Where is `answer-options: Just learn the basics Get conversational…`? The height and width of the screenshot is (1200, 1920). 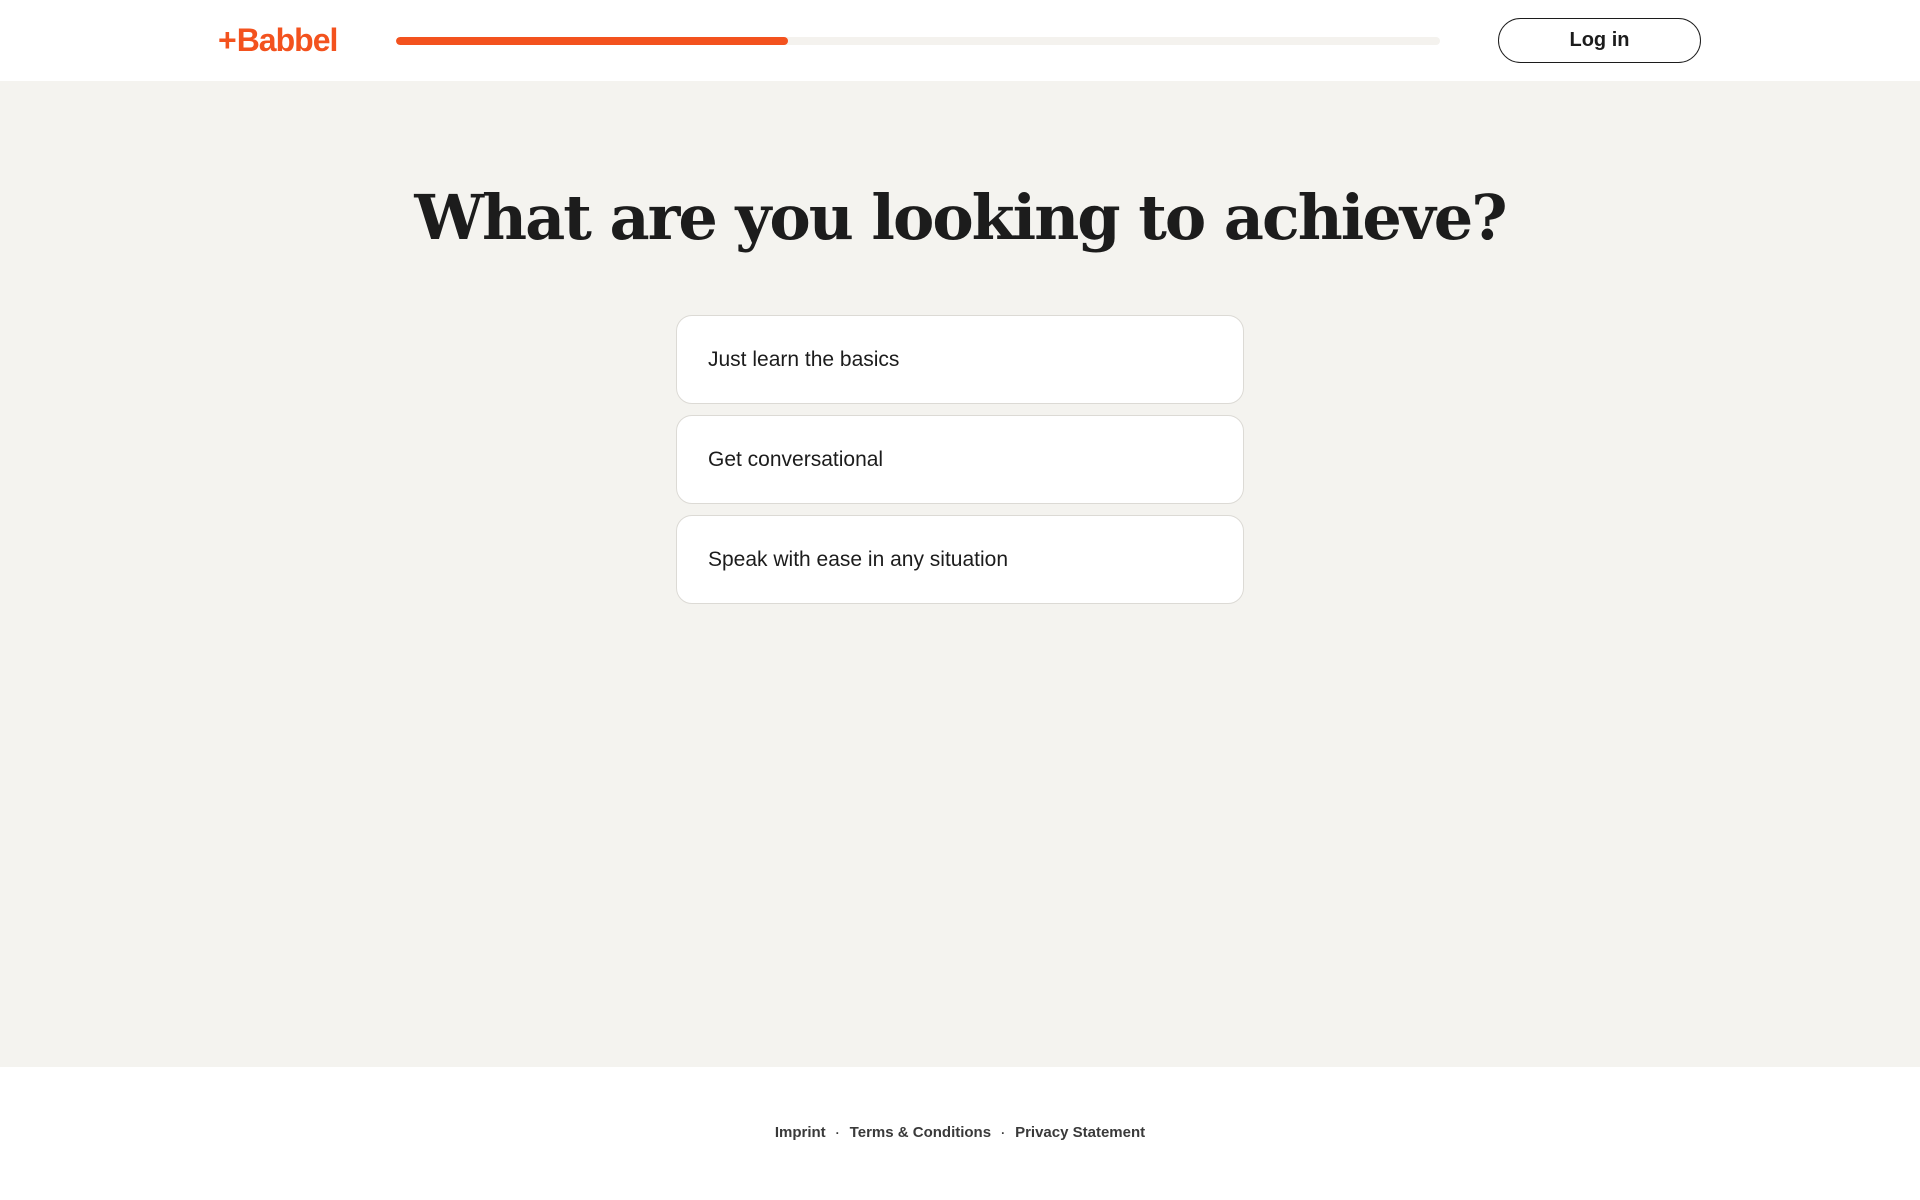 answer-options: Just learn the basics Get conversational… is located at coordinates (960, 465).